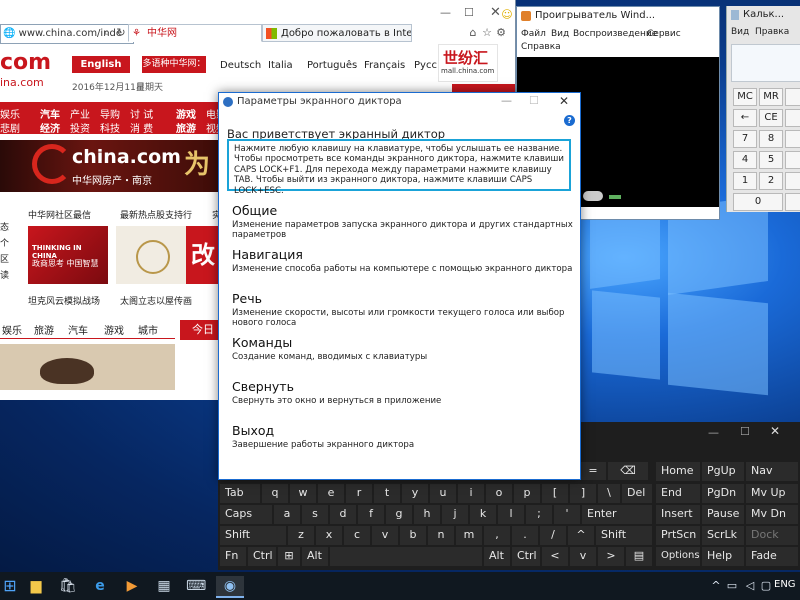 The width and height of the screenshot is (800, 600). I want to click on navigation-link: Навигация, so click(267, 254).